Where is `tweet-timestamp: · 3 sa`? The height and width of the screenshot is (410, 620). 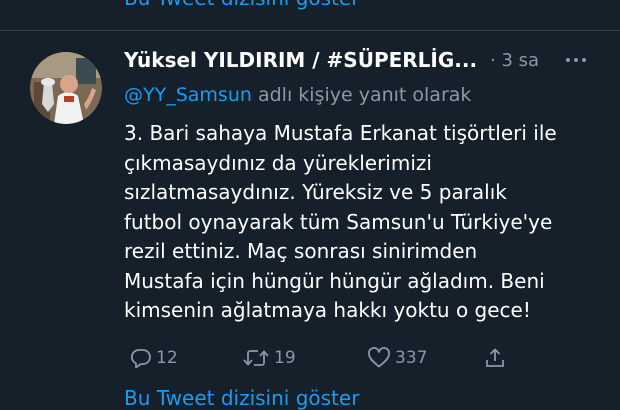
tweet-timestamp: · 3 sa is located at coordinates (514, 60).